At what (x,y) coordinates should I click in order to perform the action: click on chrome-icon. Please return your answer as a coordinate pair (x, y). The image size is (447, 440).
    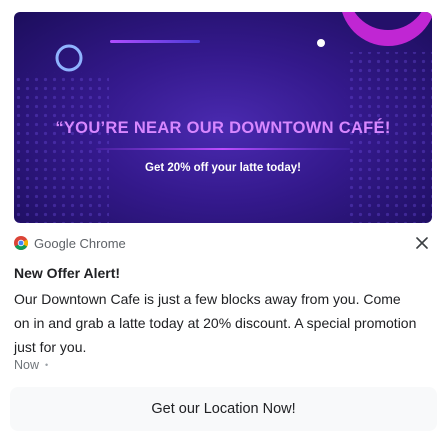
    Looking at the image, I should click on (21, 243).